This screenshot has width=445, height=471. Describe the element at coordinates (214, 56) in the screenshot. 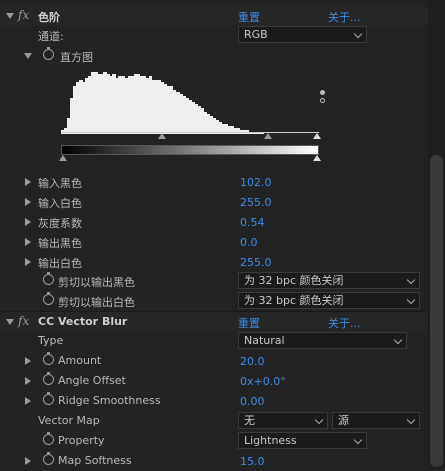

I see `histogram-row: 直方图` at that location.